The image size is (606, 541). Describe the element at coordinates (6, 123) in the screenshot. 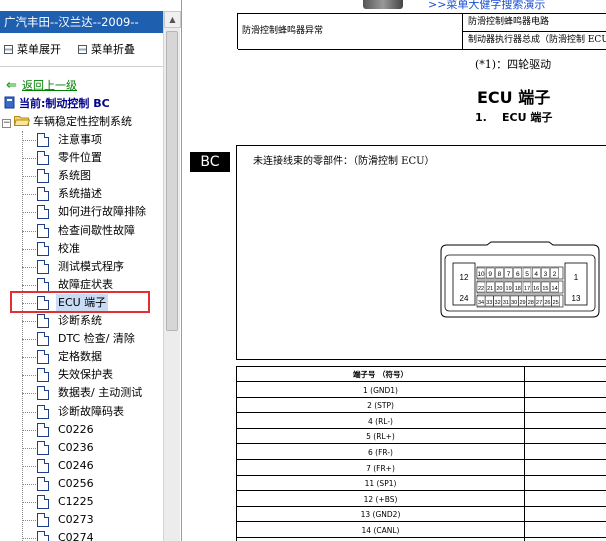

I see `collapse-node-icon: −` at that location.